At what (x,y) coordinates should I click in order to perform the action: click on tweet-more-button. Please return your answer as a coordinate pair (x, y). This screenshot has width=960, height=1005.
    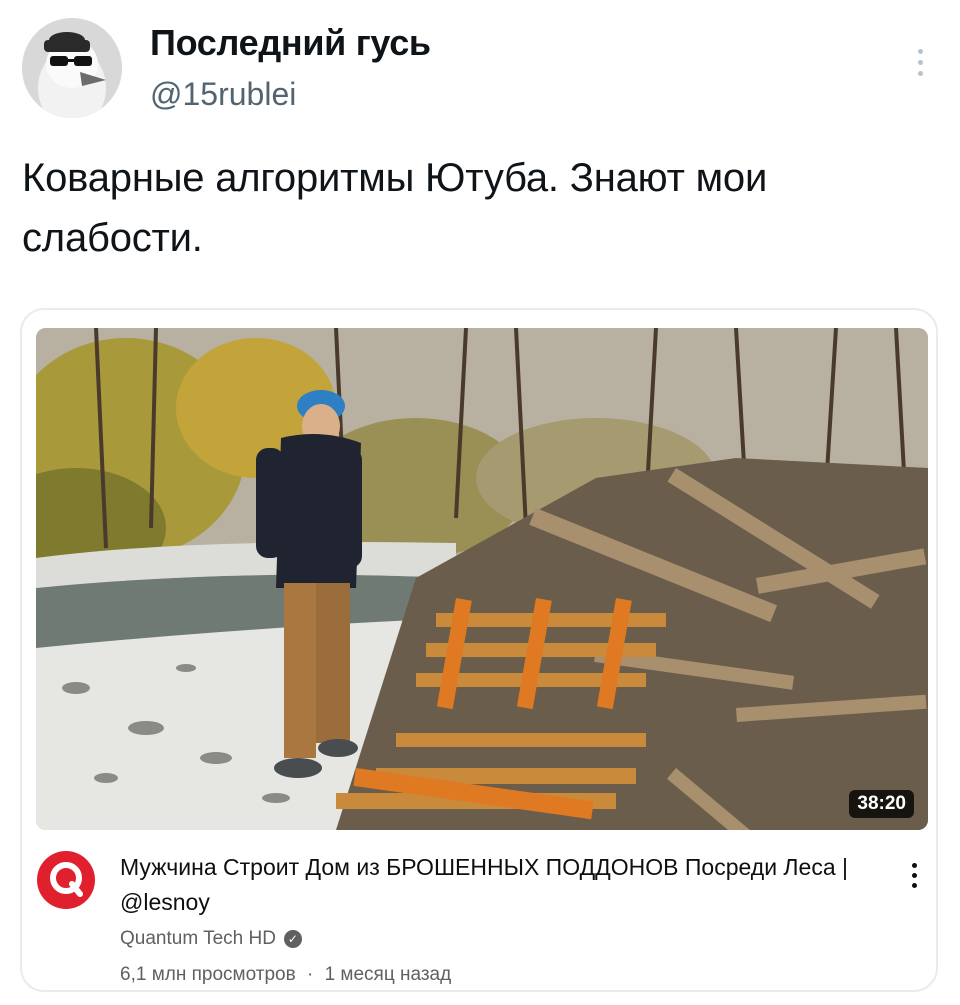
    Looking at the image, I should click on (920, 62).